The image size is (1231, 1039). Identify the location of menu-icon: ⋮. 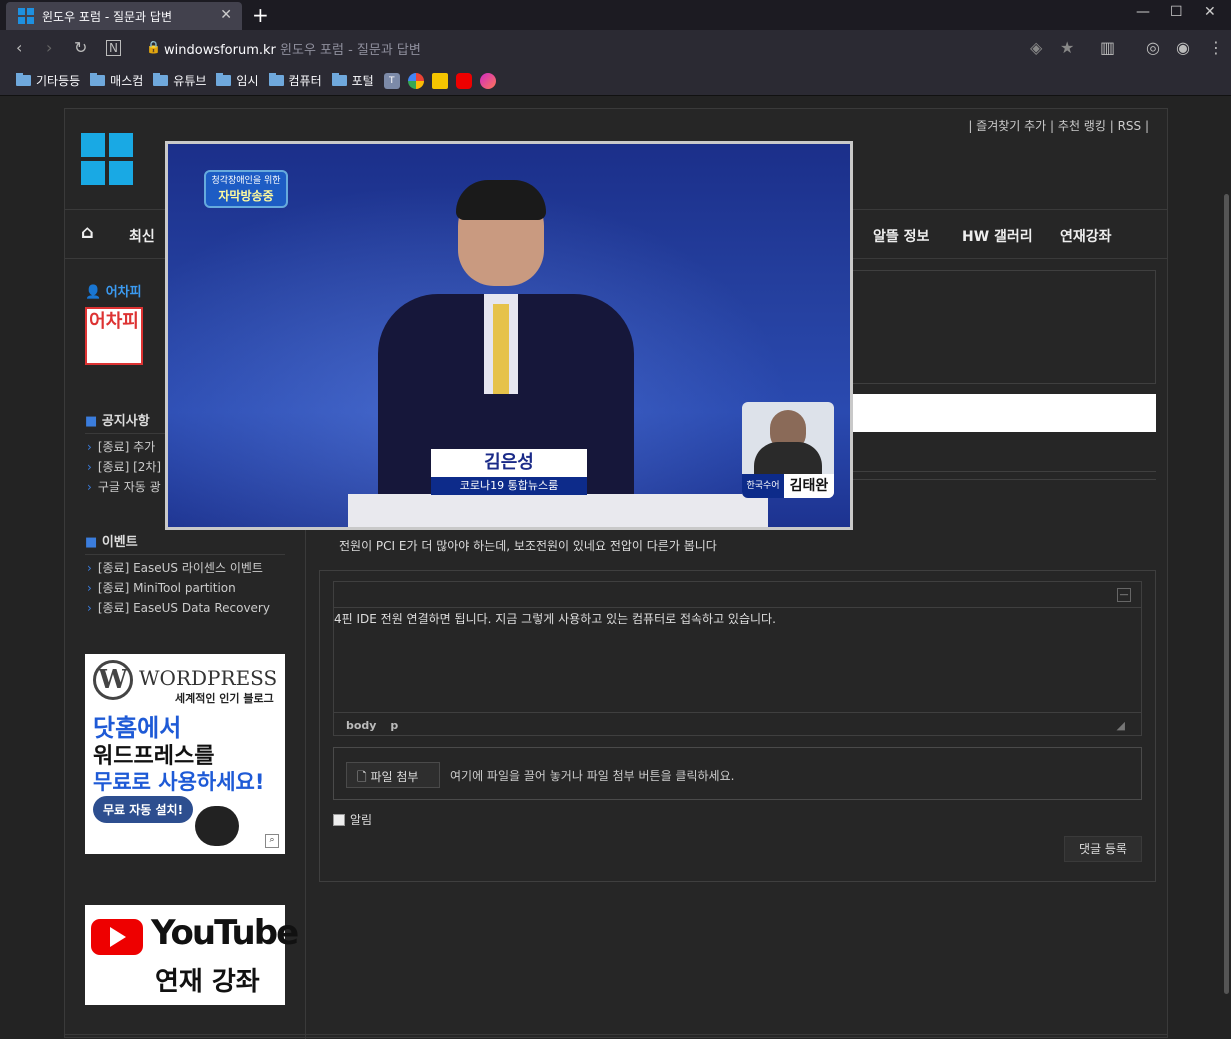
(1216, 47).